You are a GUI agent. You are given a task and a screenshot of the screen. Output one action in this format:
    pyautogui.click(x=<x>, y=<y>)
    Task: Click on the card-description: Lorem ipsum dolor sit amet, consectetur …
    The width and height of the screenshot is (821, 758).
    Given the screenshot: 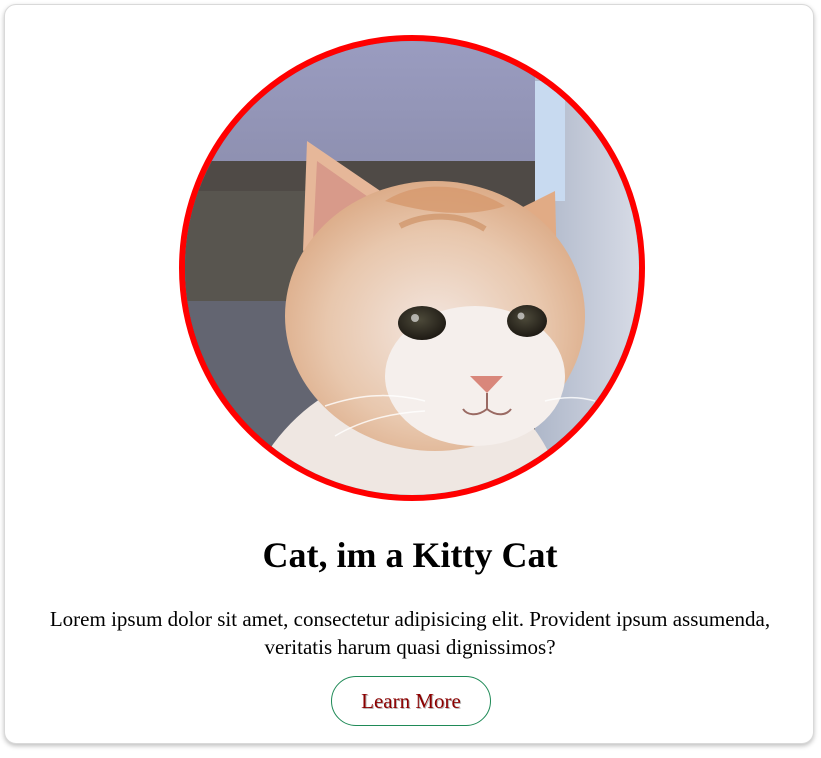 What is the action you would take?
    pyautogui.click(x=410, y=633)
    